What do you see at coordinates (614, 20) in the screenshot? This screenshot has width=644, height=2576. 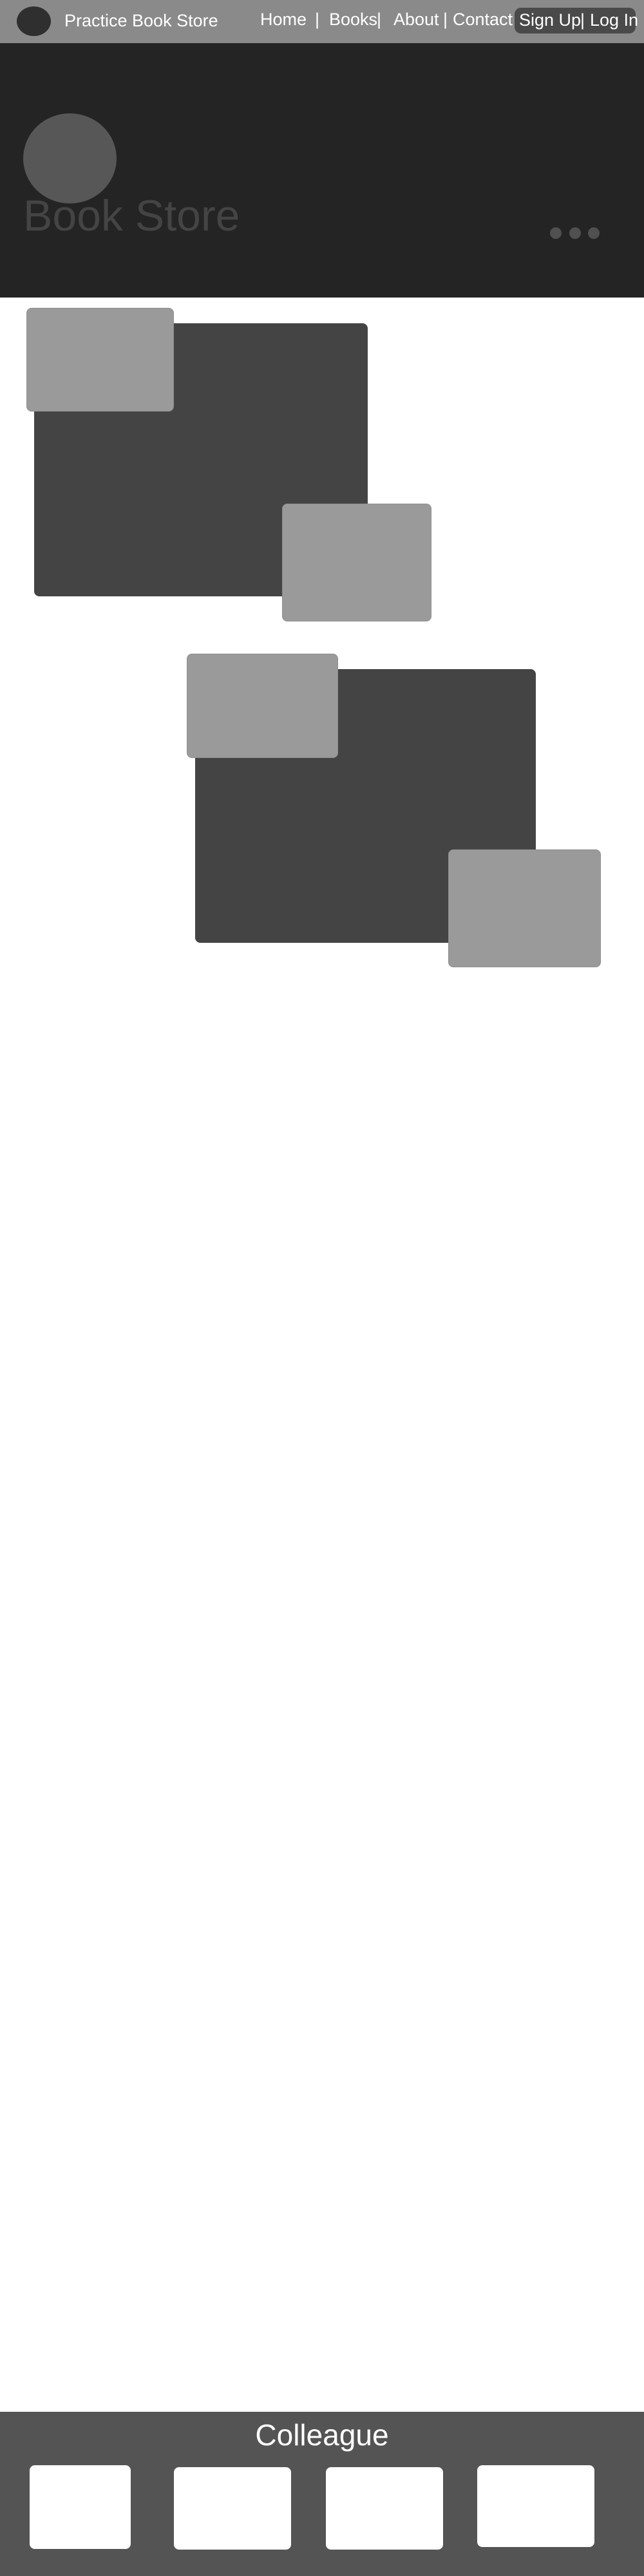 I see `login-link: Log In` at bounding box center [614, 20].